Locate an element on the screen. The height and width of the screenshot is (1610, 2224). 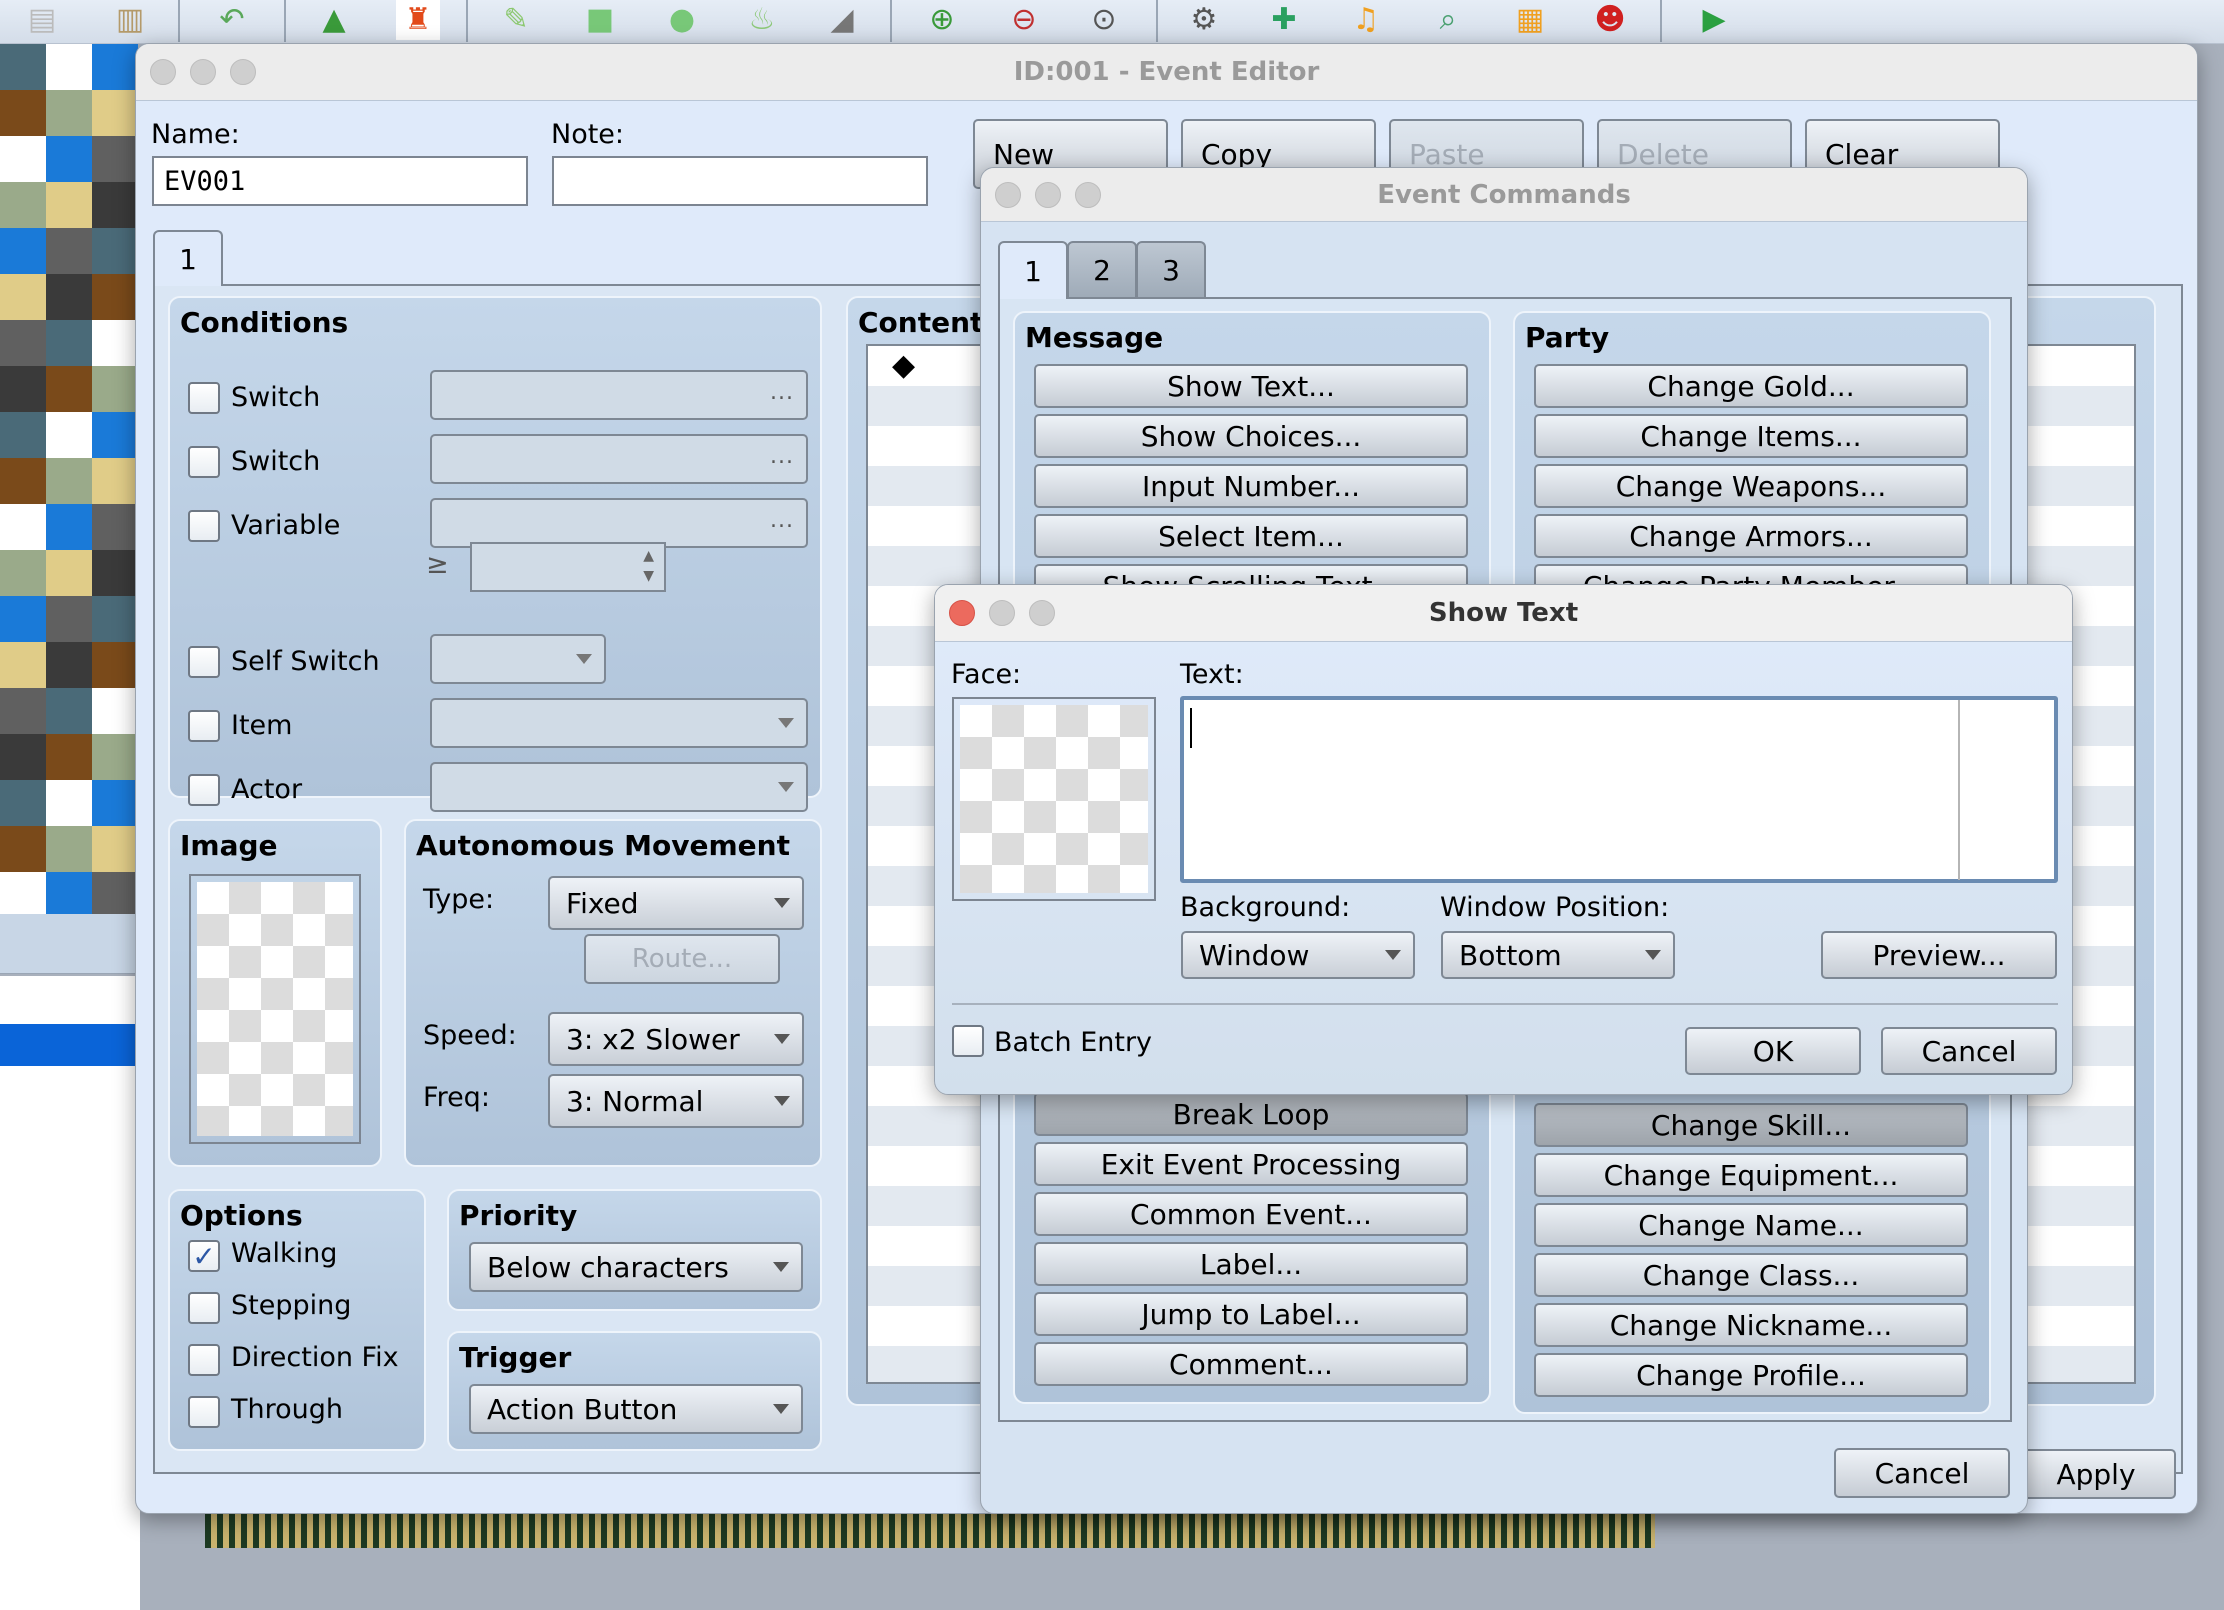
rectangle-icon: ■ is located at coordinates (600, 20).